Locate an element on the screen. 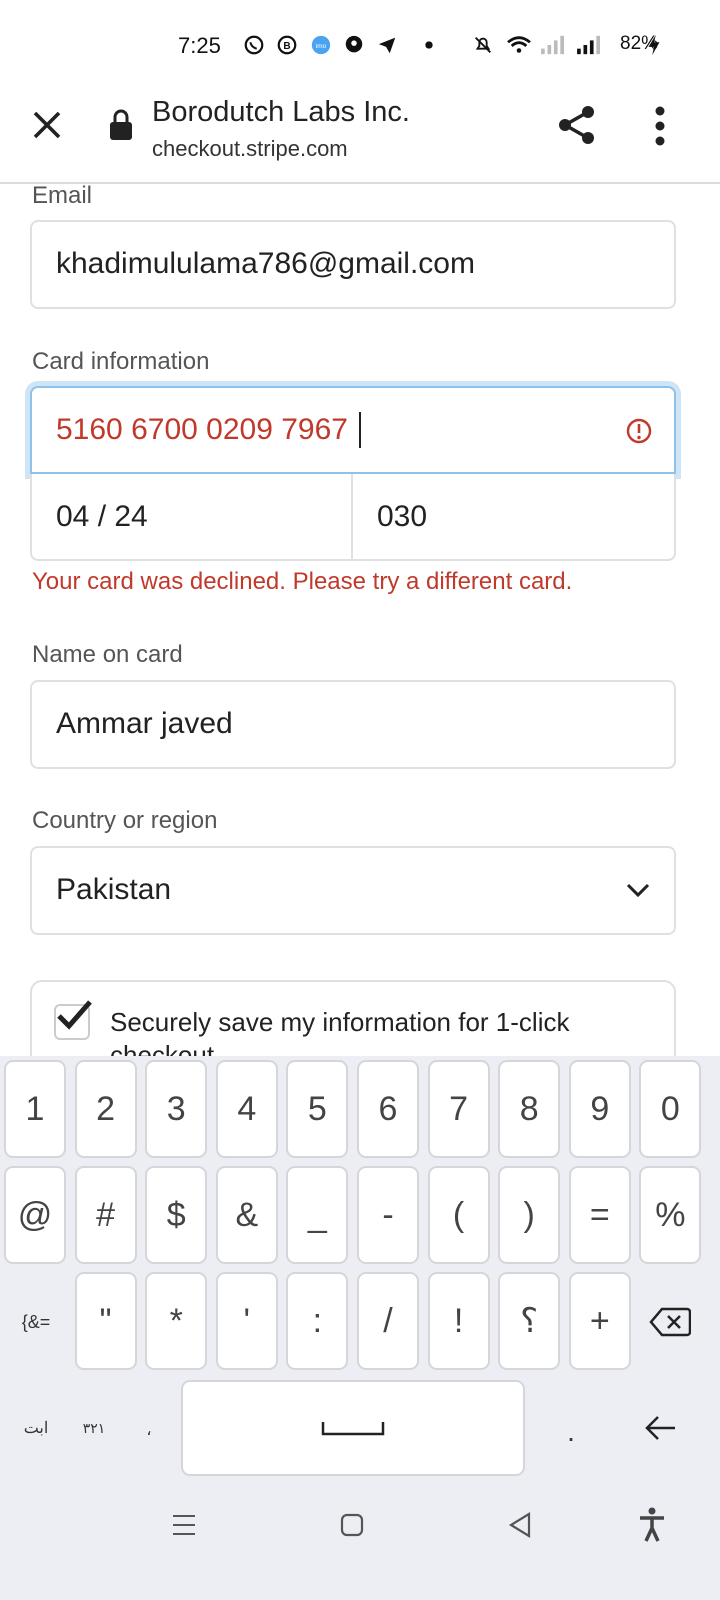 The height and width of the screenshot is (1600, 720). home-icon is located at coordinates (352, 1525).